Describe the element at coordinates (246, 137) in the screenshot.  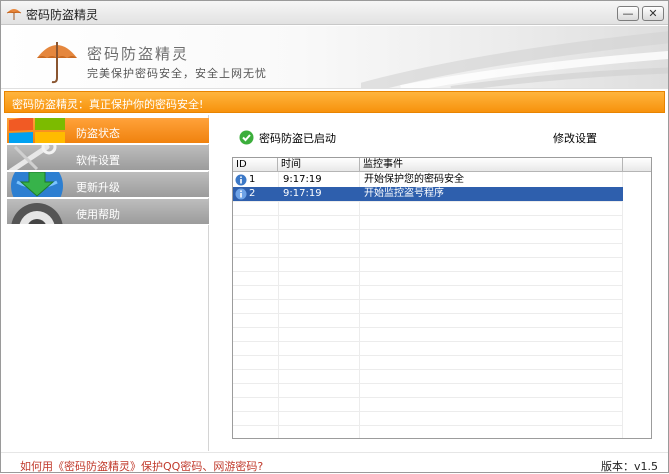
I see `check-circle-icon` at that location.